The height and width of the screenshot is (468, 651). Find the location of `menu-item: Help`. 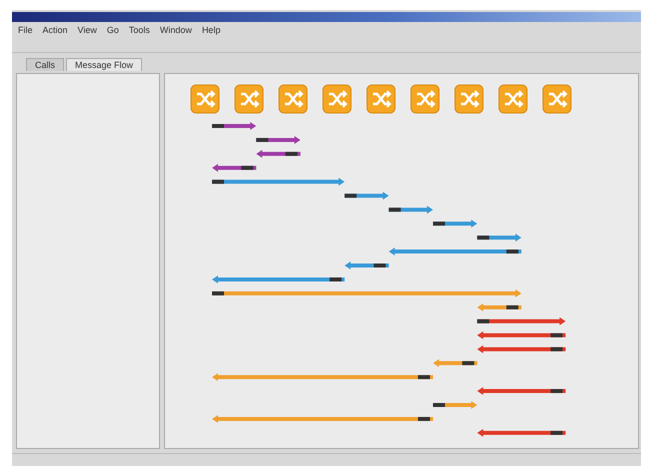

menu-item: Help is located at coordinates (211, 29).